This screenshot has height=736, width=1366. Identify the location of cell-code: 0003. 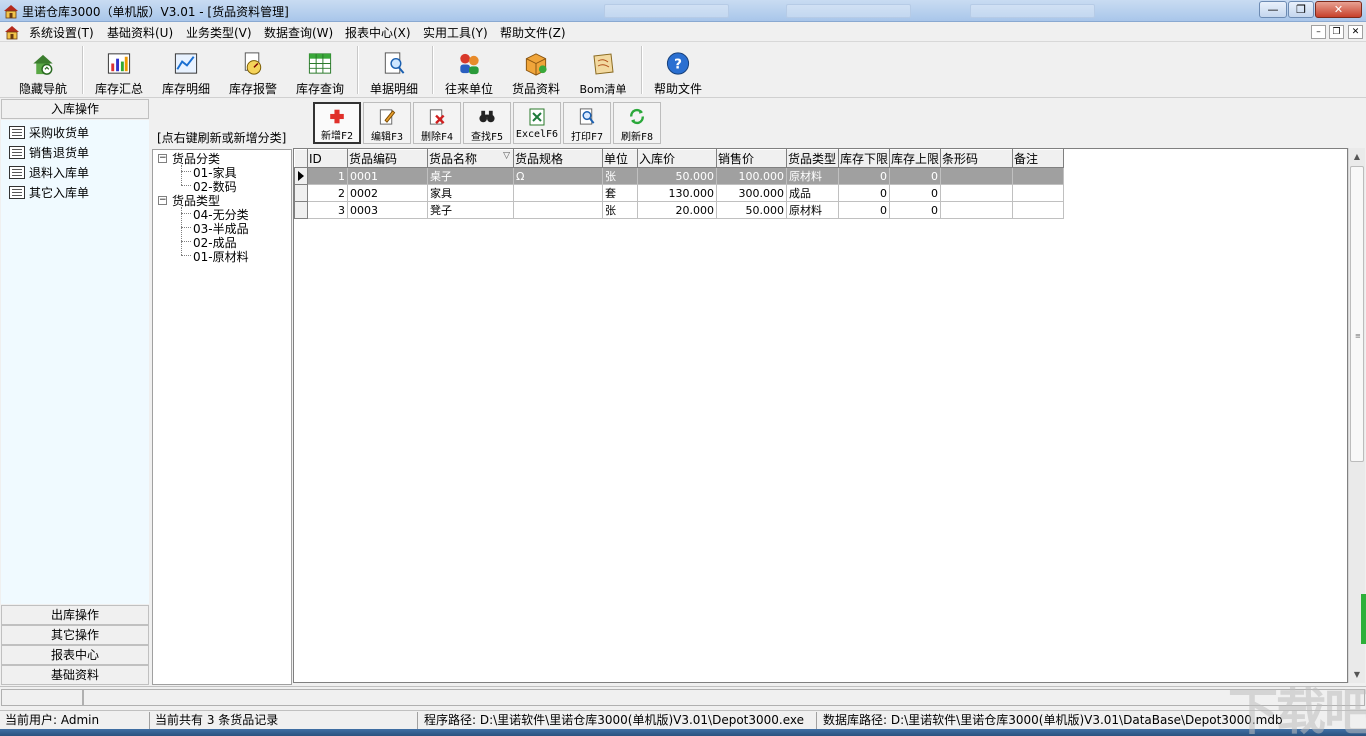
(387, 210).